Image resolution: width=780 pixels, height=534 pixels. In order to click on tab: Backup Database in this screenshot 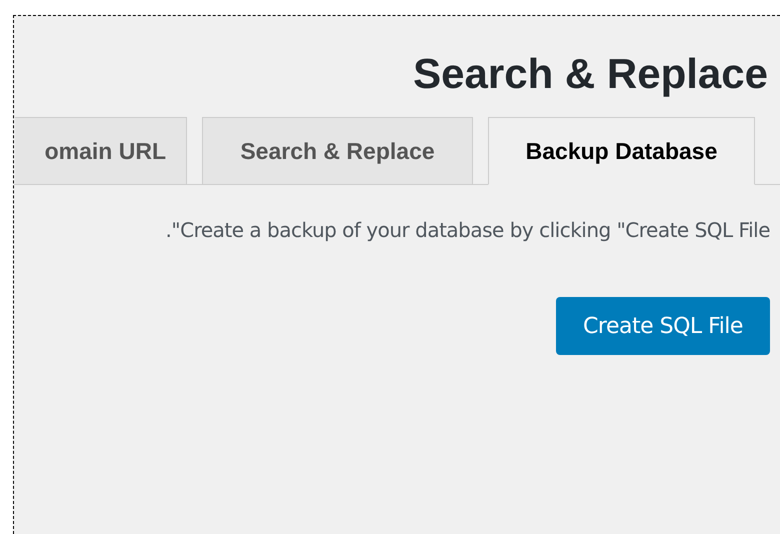, I will do `click(621, 151)`.